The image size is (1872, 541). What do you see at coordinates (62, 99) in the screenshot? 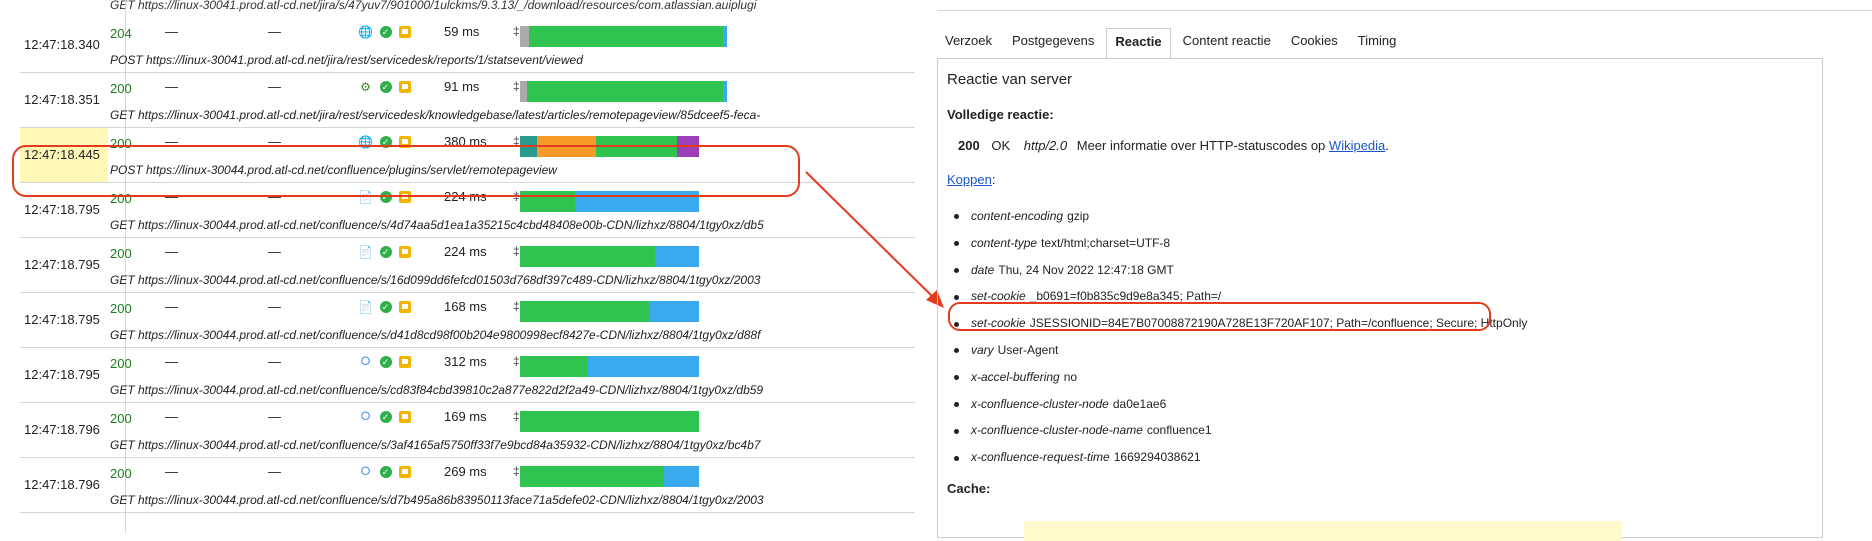
I see `request-time: 12:47:18.351` at bounding box center [62, 99].